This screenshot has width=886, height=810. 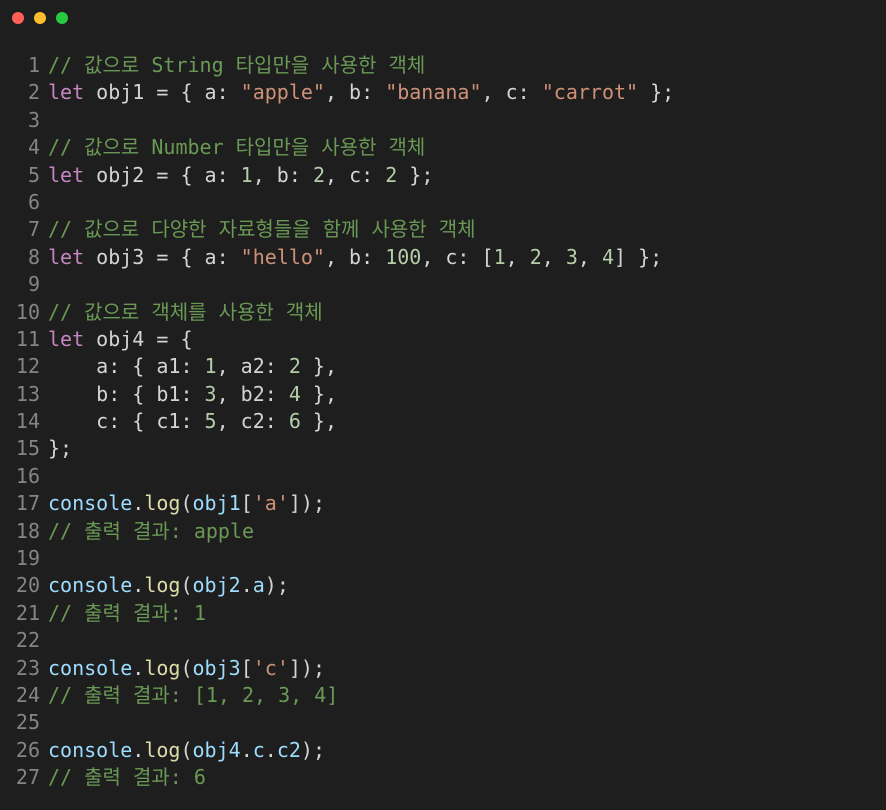 What do you see at coordinates (33, 119) in the screenshot?
I see `line-number: 3` at bounding box center [33, 119].